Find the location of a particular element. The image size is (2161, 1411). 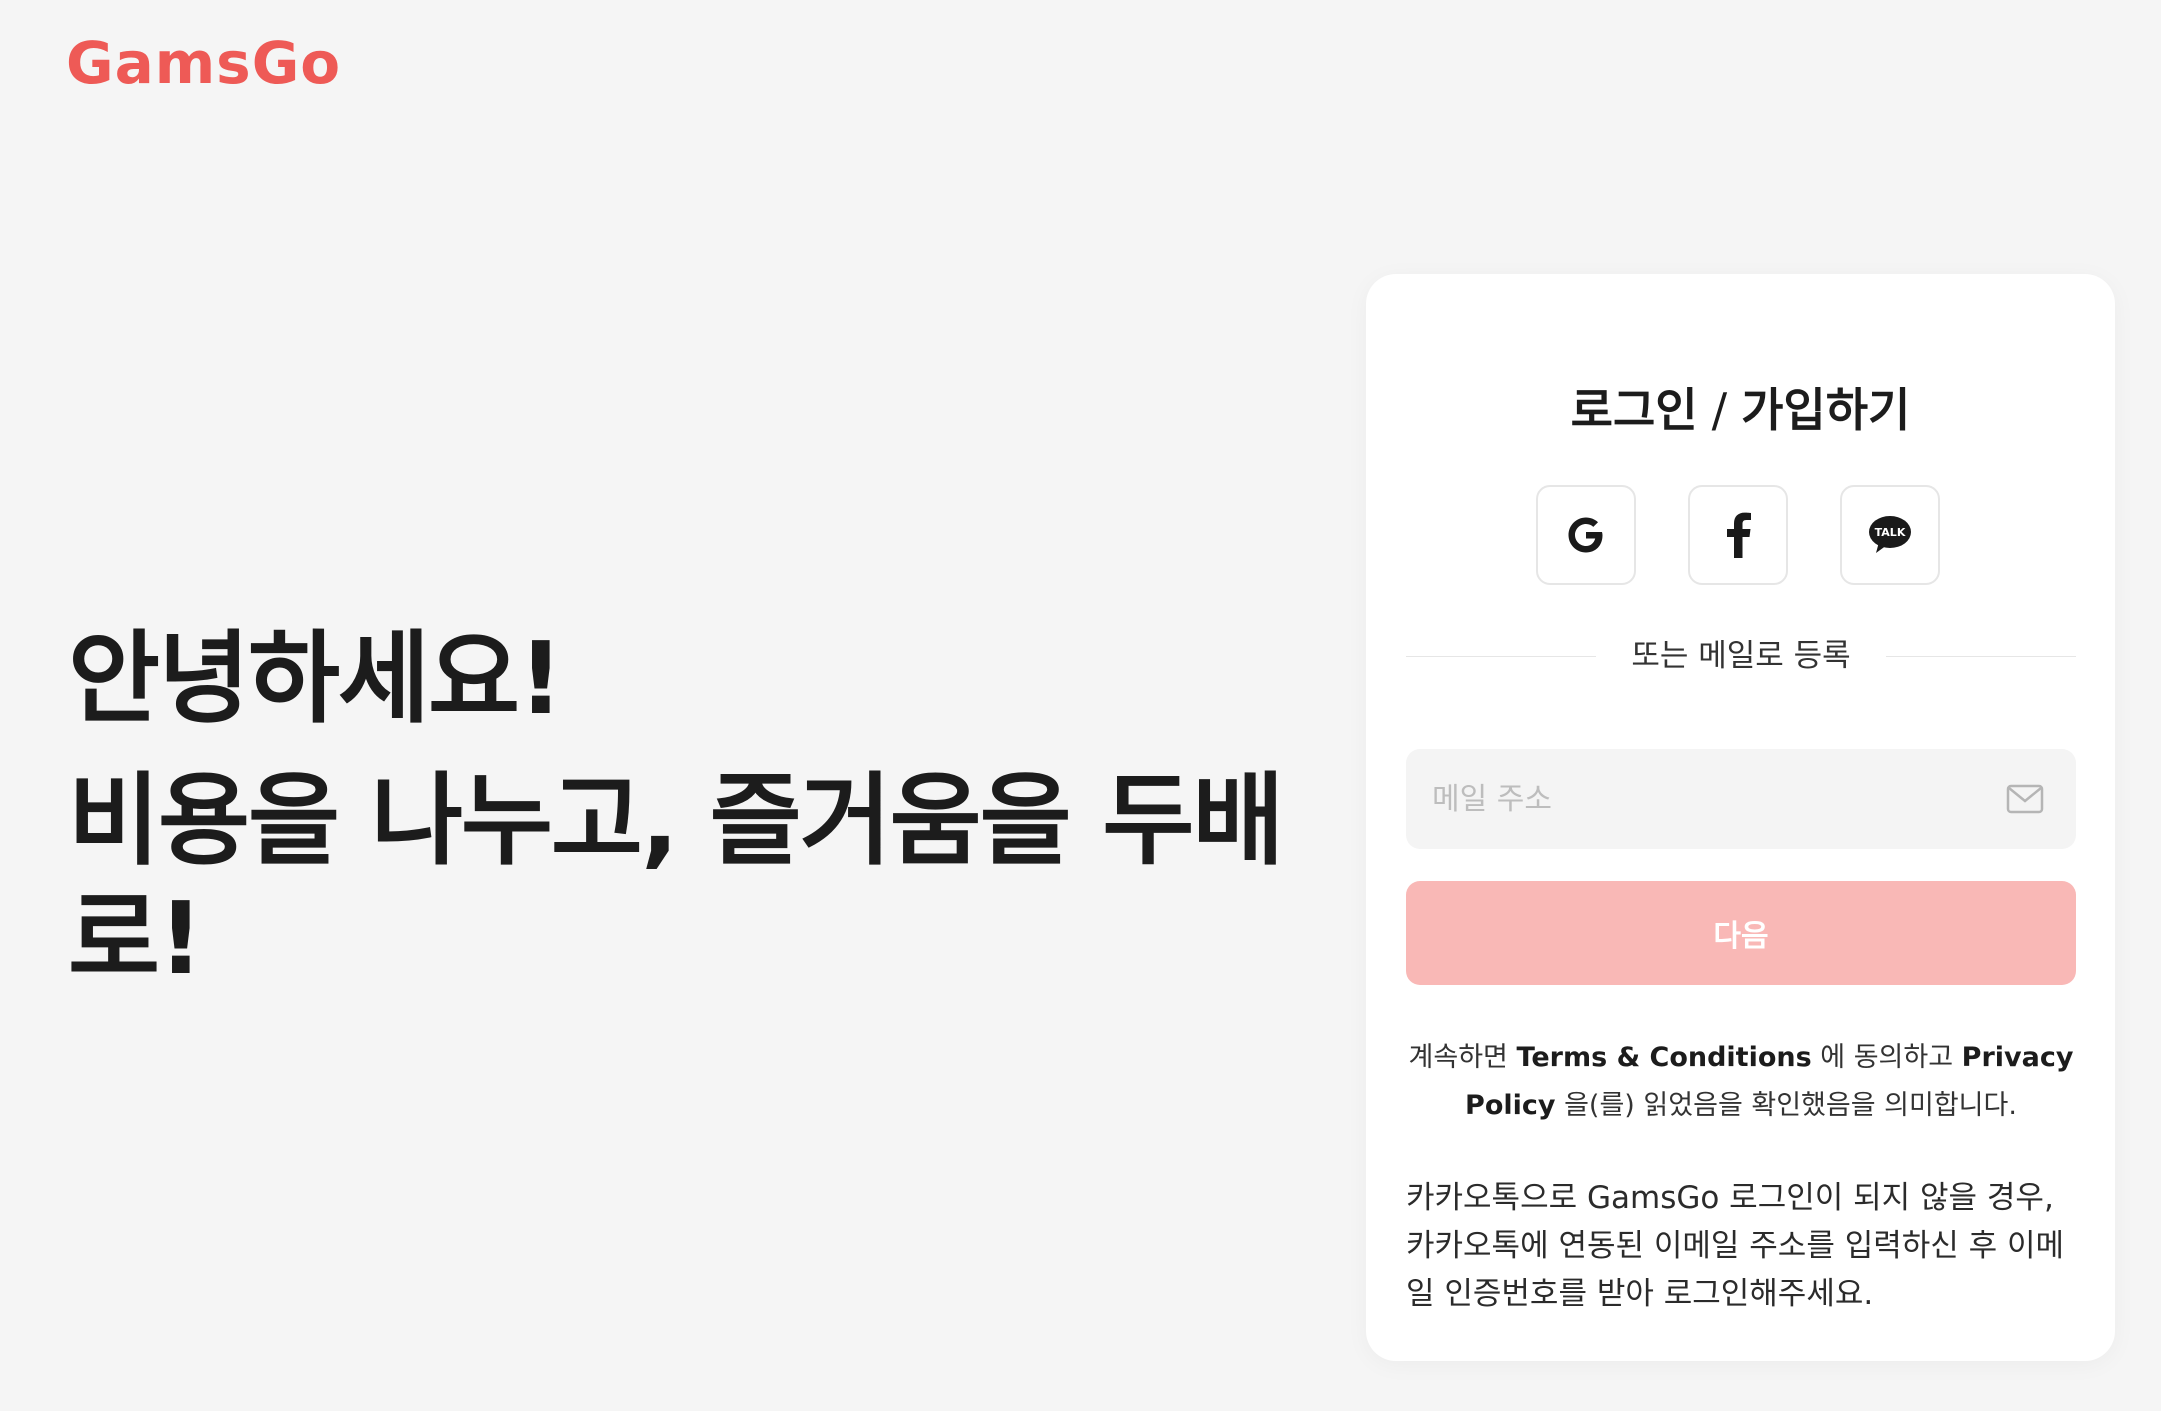

email-input is located at coordinates (1741, 799).